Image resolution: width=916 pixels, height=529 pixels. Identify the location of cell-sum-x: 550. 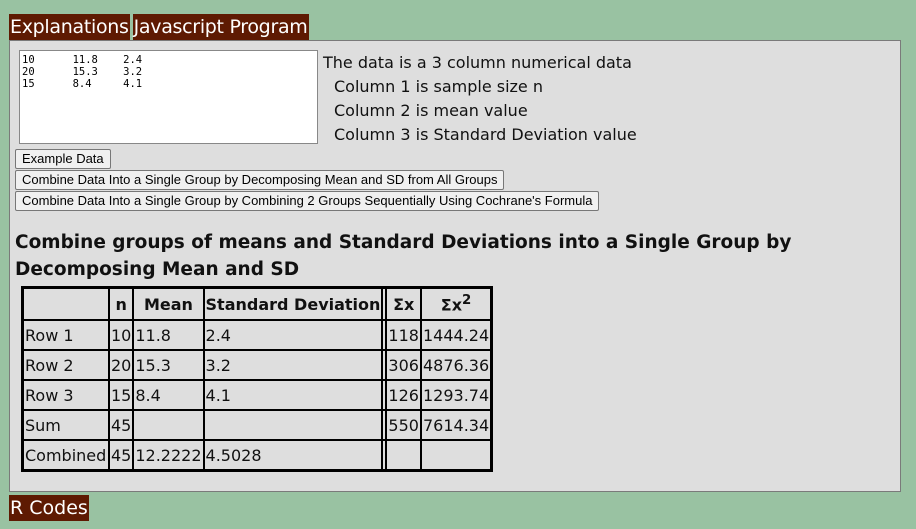
(403, 425).